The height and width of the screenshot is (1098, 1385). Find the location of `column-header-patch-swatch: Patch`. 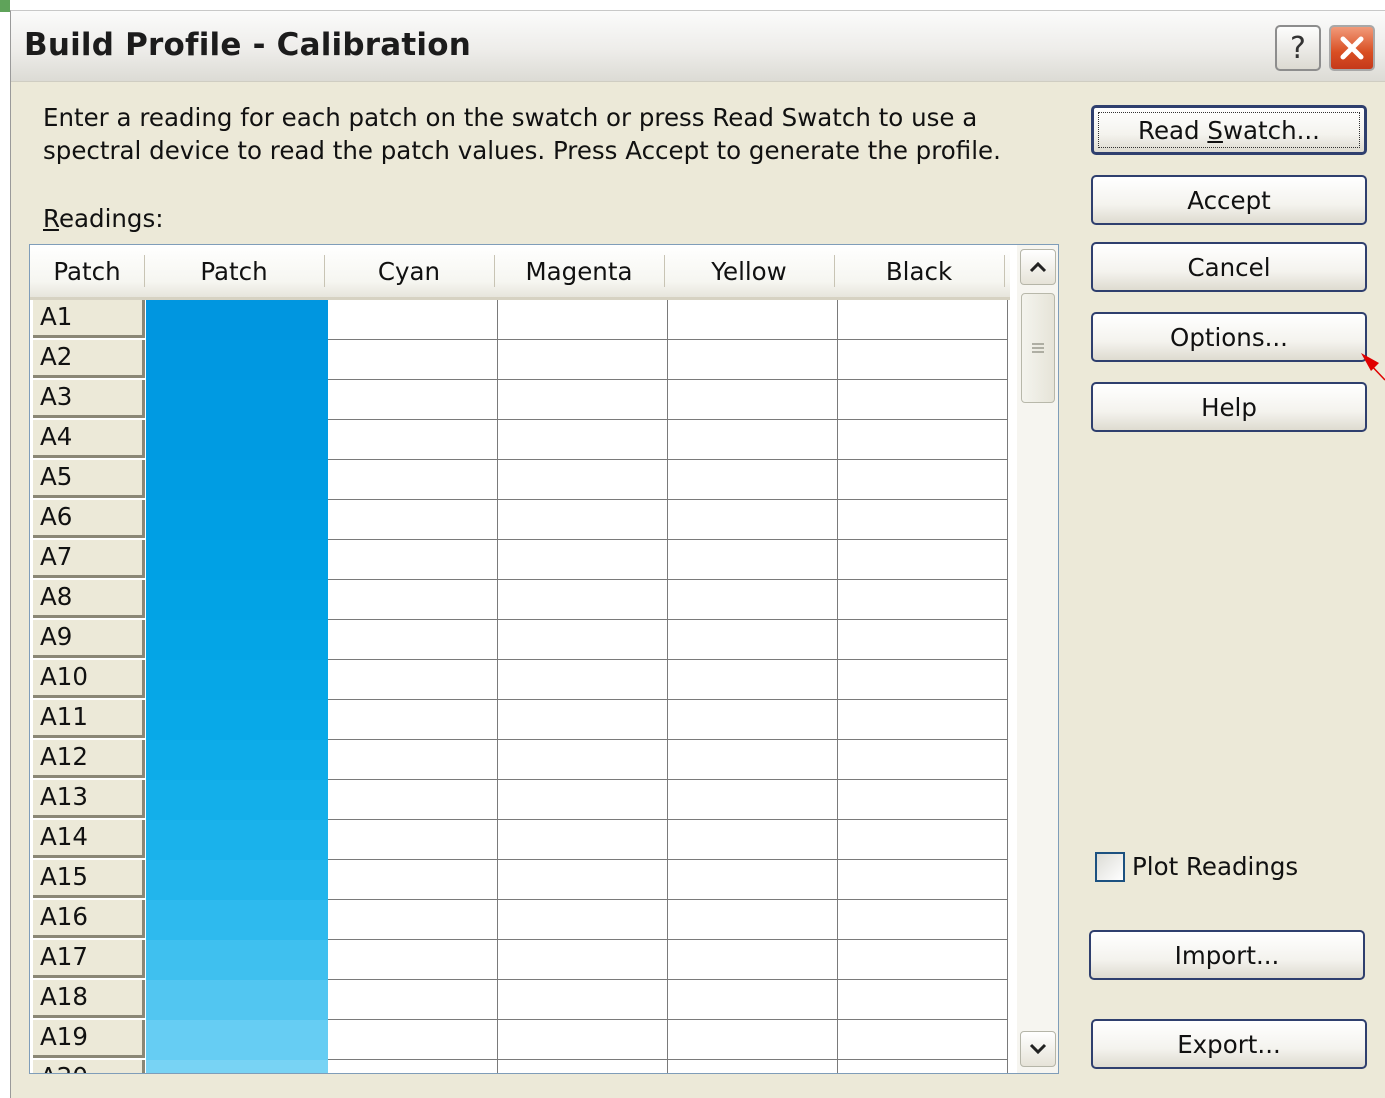

column-header-patch-swatch: Patch is located at coordinates (234, 271).